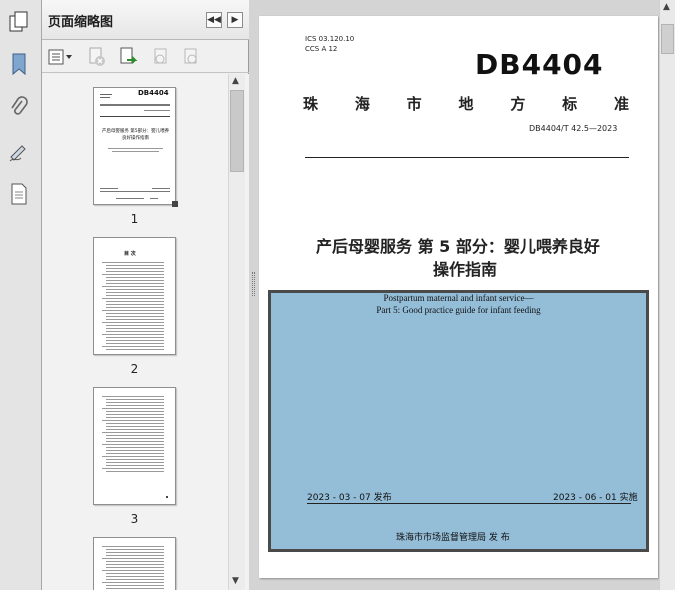 Image resolution: width=675 pixels, height=590 pixels. I want to click on undo-icon, so click(160, 56).